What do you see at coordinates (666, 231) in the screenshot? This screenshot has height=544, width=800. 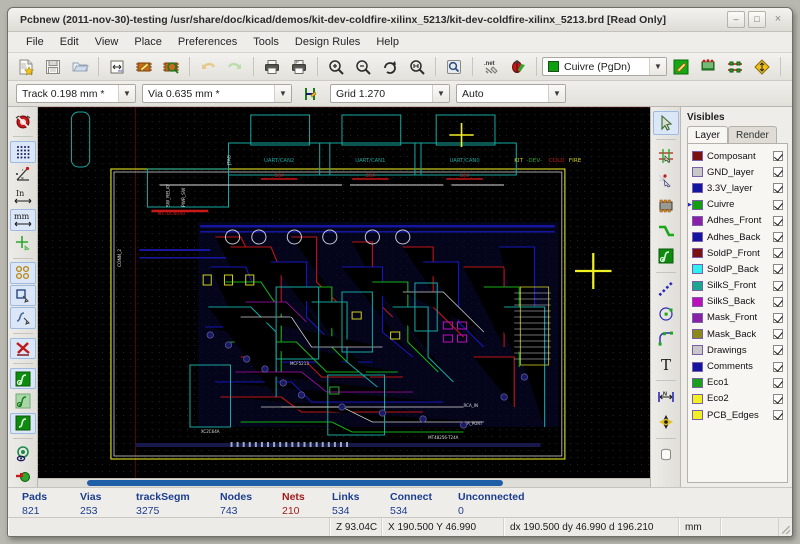 I see `add-track-icon` at bounding box center [666, 231].